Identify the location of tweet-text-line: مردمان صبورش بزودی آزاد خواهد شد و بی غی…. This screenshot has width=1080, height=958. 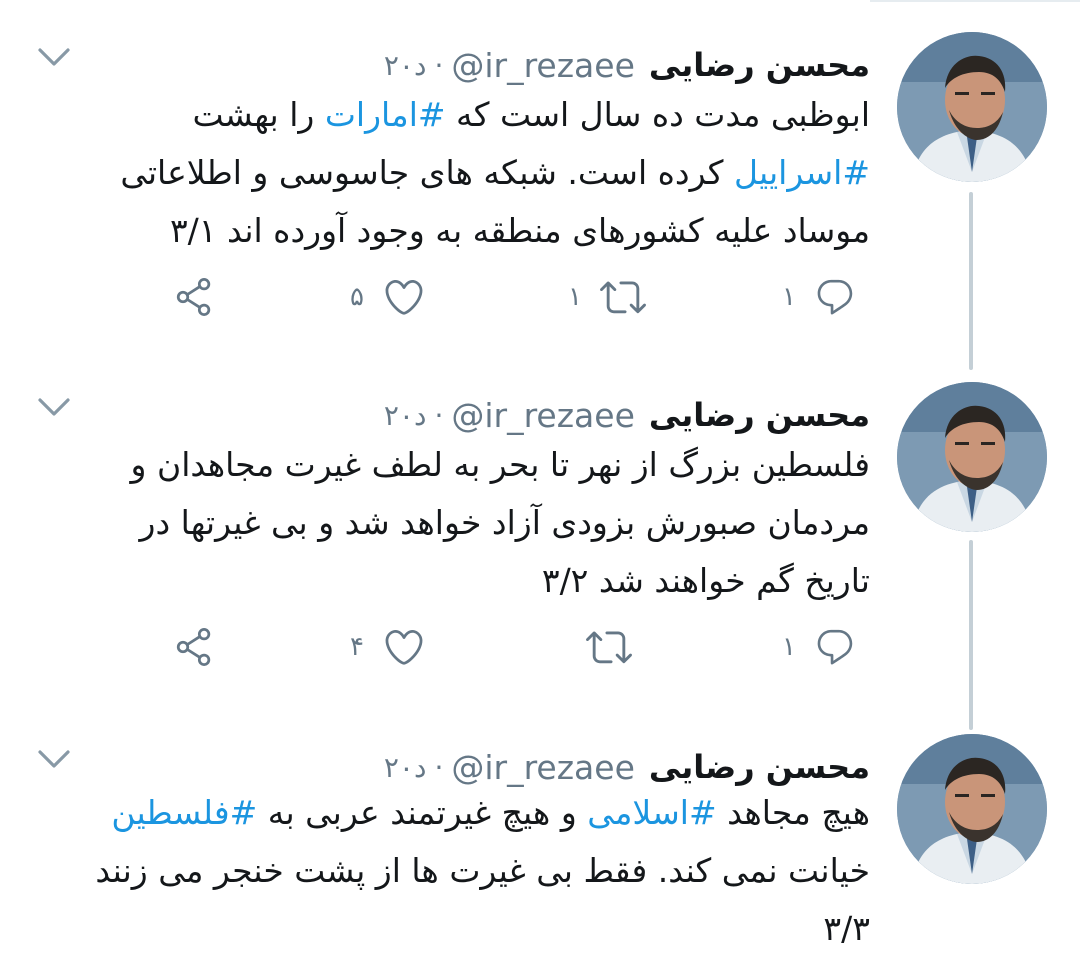
(455, 523).